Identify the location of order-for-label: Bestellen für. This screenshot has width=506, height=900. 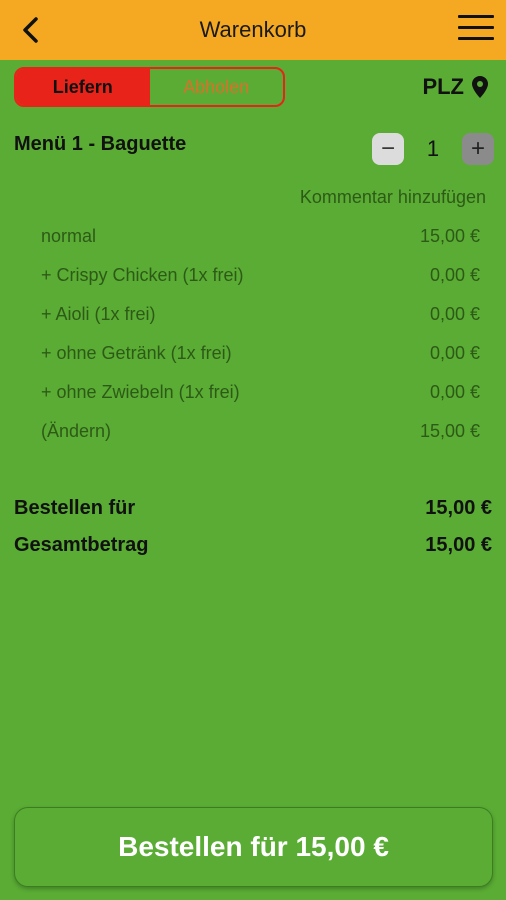
(75, 508).